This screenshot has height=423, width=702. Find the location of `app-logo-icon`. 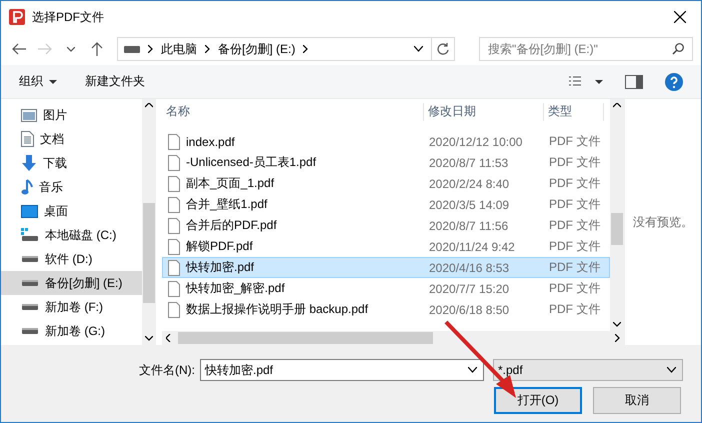

app-logo-icon is located at coordinates (17, 17).